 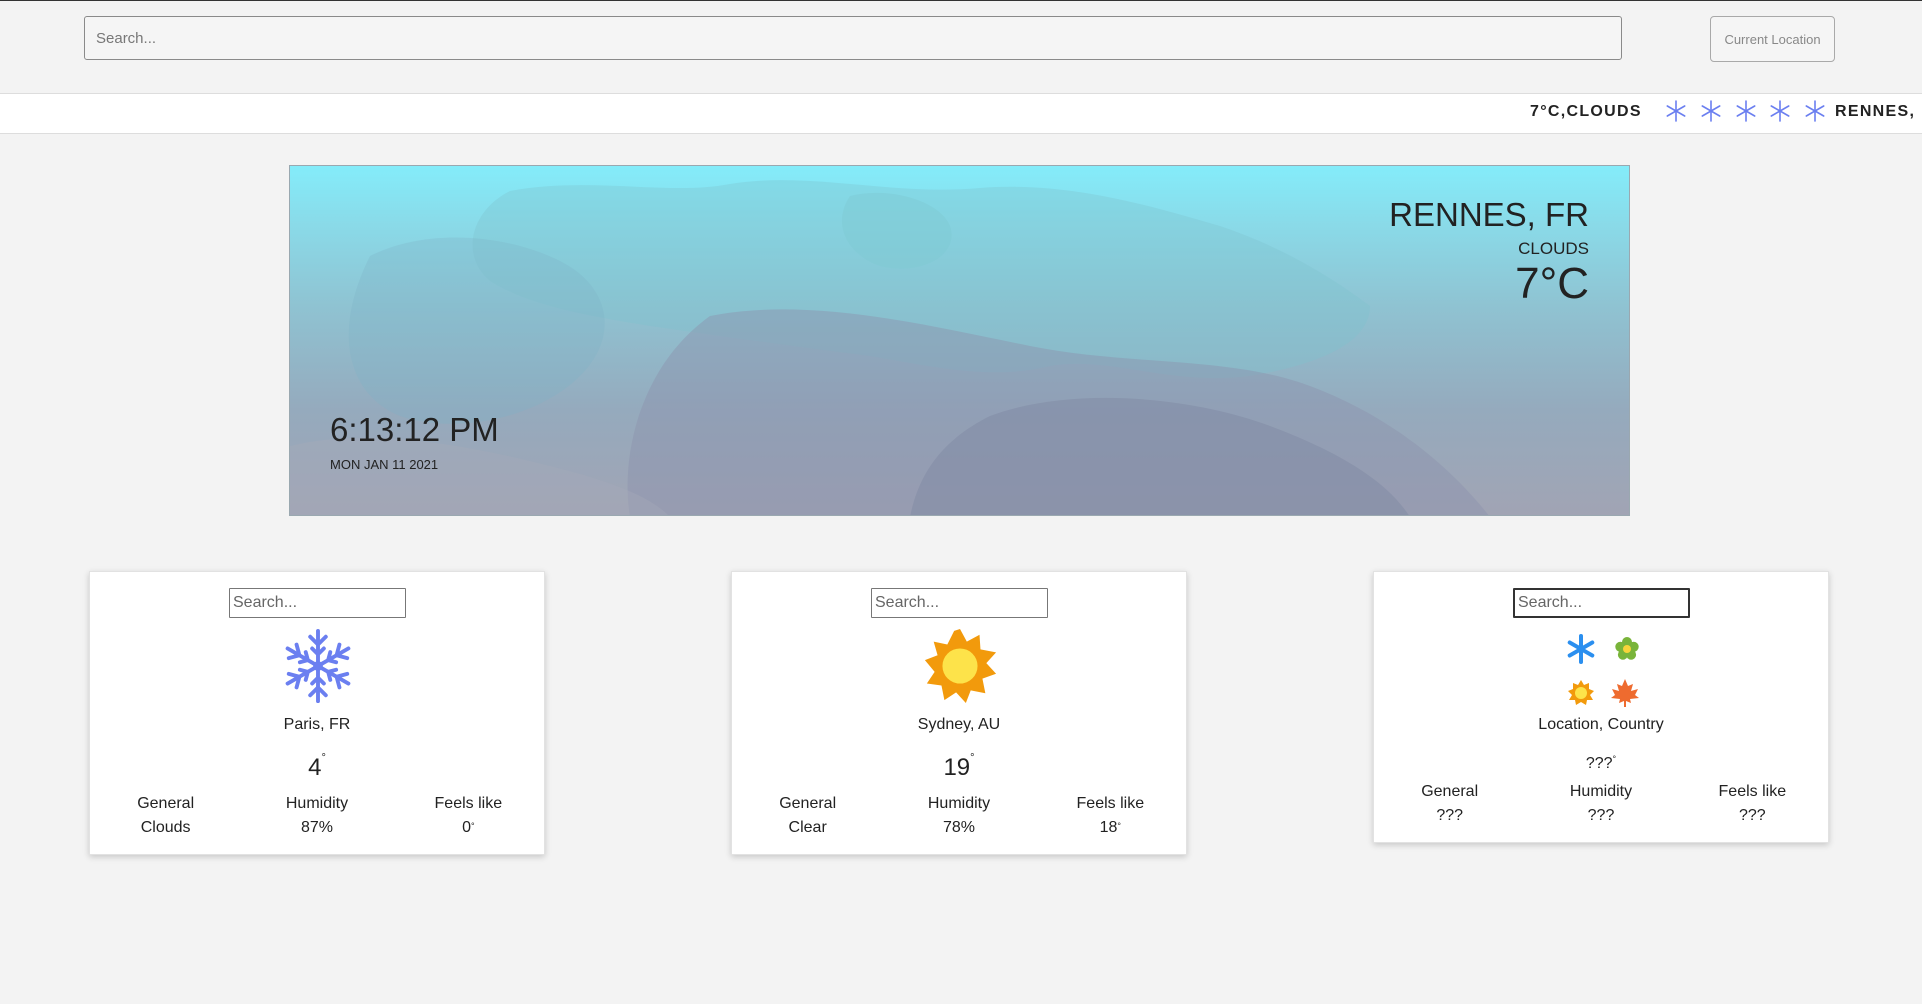 I want to click on hero-condition: CLOUDS, so click(x=1553, y=248).